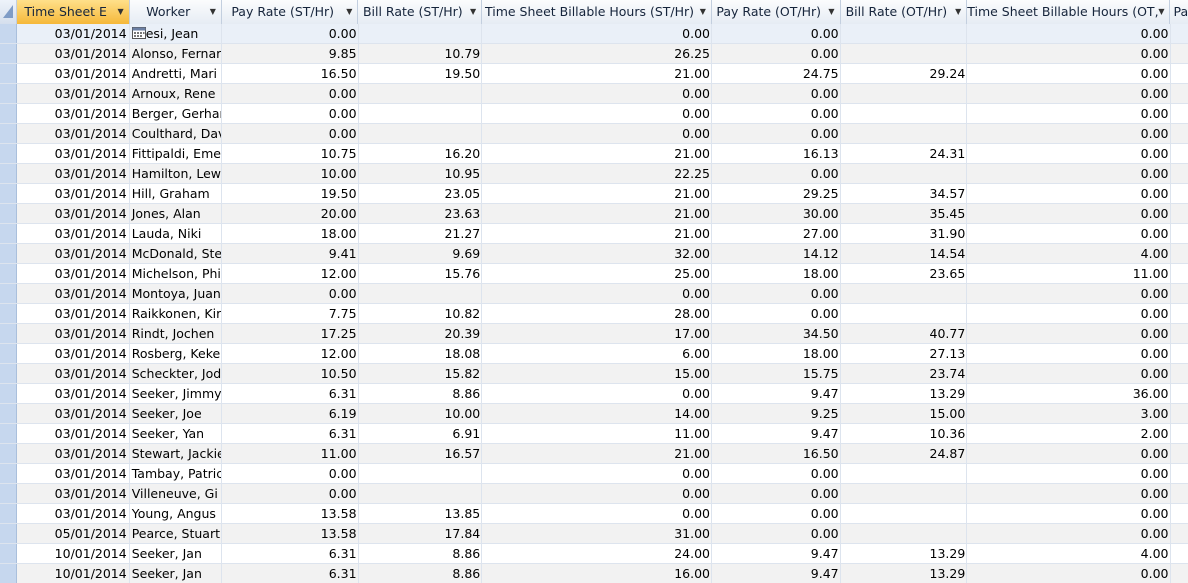  What do you see at coordinates (176, 113) in the screenshot?
I see `cell-worker: Berger, Gerhar` at bounding box center [176, 113].